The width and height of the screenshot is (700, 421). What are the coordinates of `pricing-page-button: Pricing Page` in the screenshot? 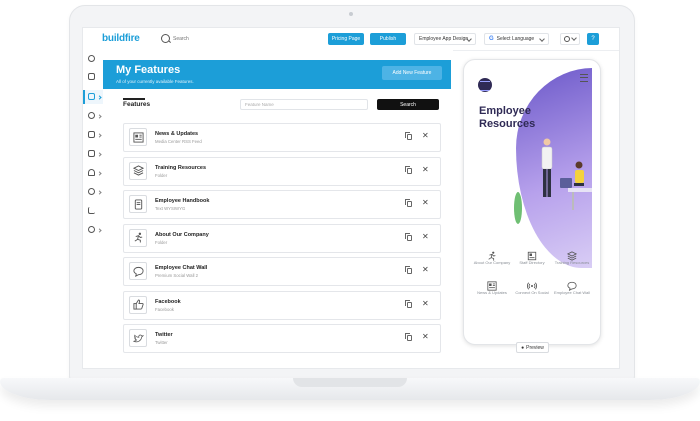 It's located at (346, 39).